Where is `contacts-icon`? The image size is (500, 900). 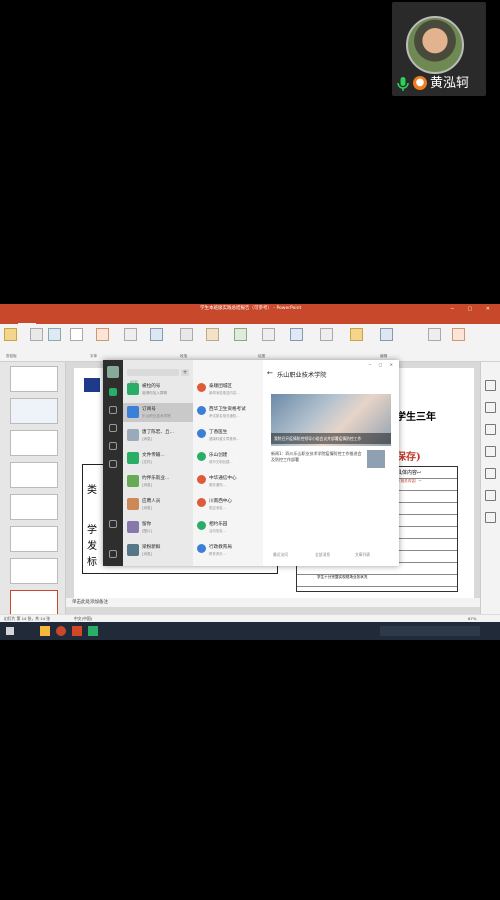
contacts-icon is located at coordinates (113, 410).